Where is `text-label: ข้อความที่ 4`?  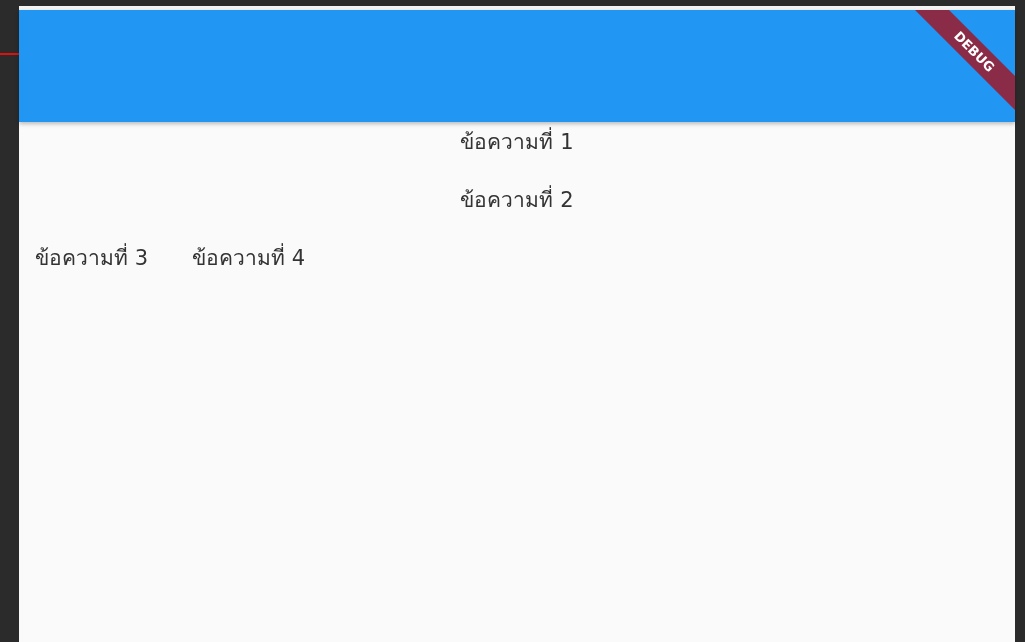
text-label: ข้อความที่ 4 is located at coordinates (249, 258).